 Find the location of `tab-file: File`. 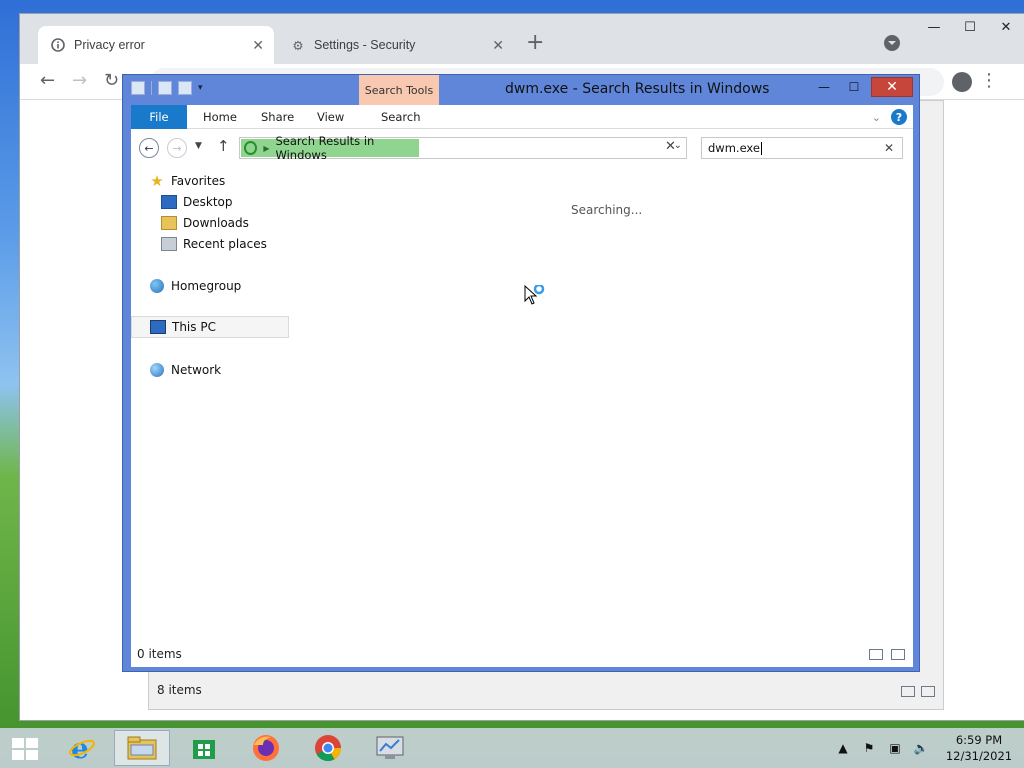

tab-file: File is located at coordinates (159, 117).